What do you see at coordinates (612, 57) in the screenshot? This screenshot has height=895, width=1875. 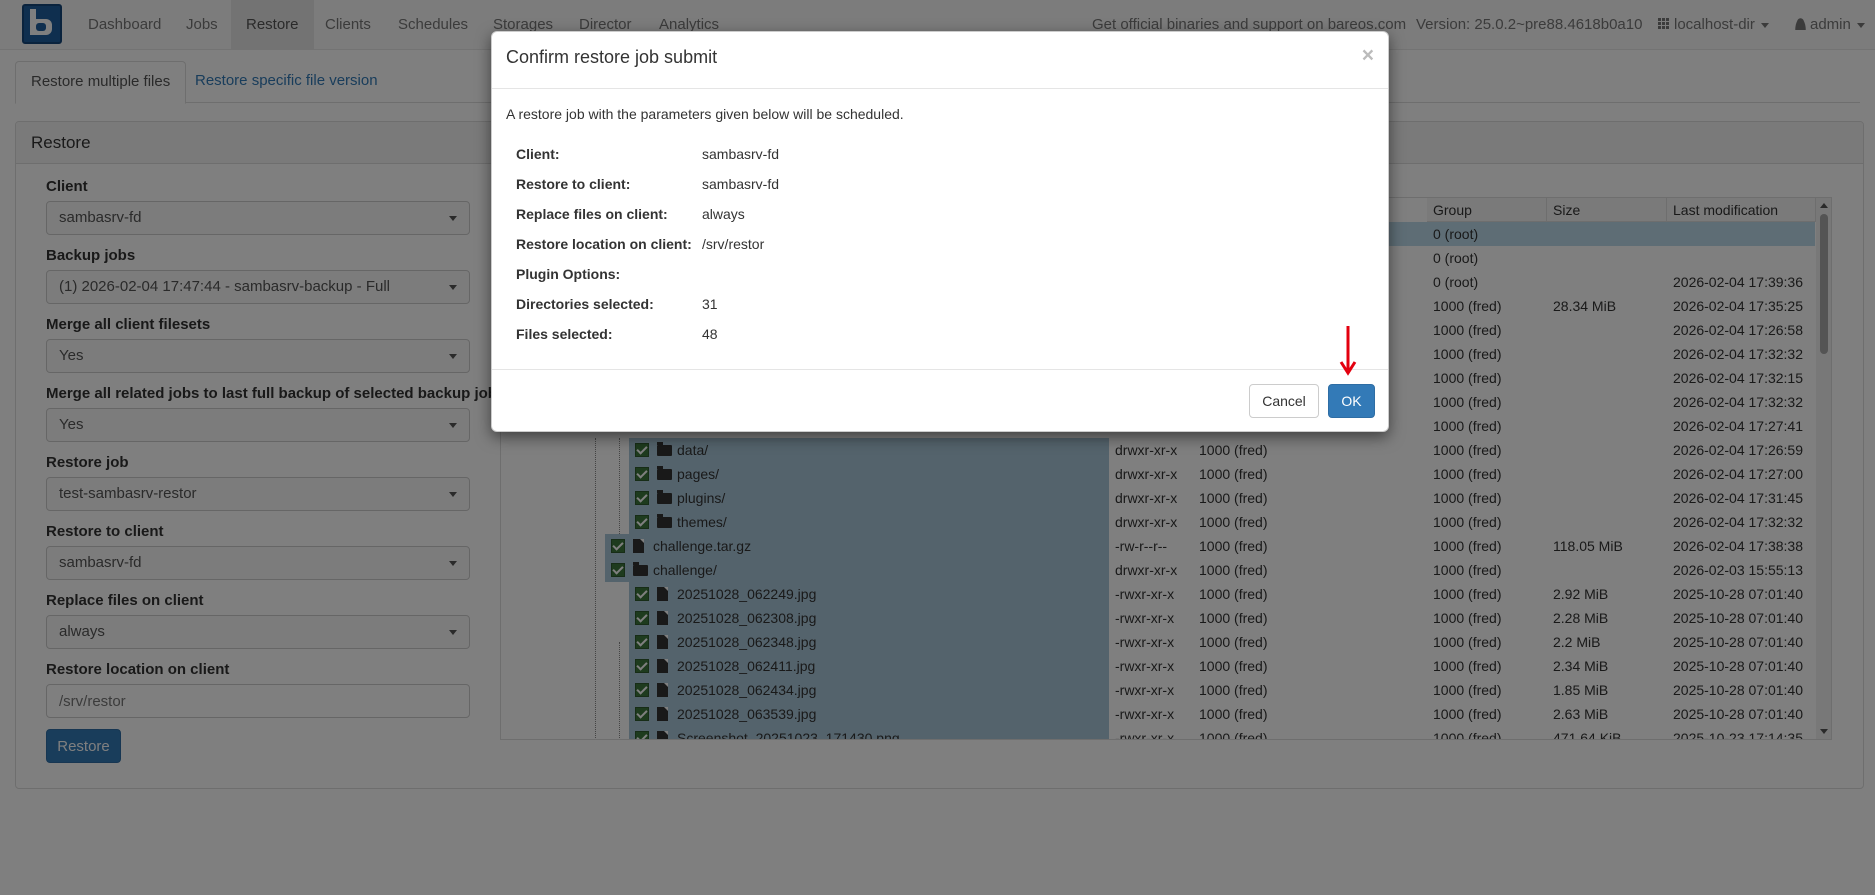 I see `modal-title: Confirm restore job submit` at bounding box center [612, 57].